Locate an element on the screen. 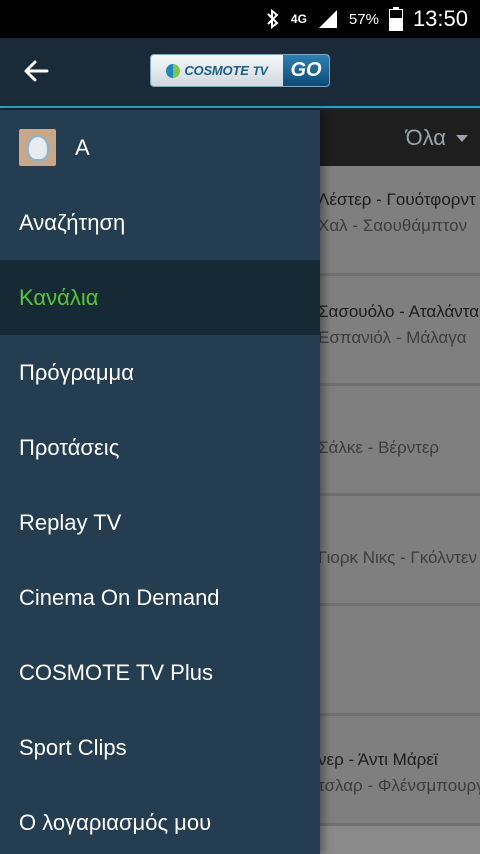  back-button is located at coordinates (36, 73).